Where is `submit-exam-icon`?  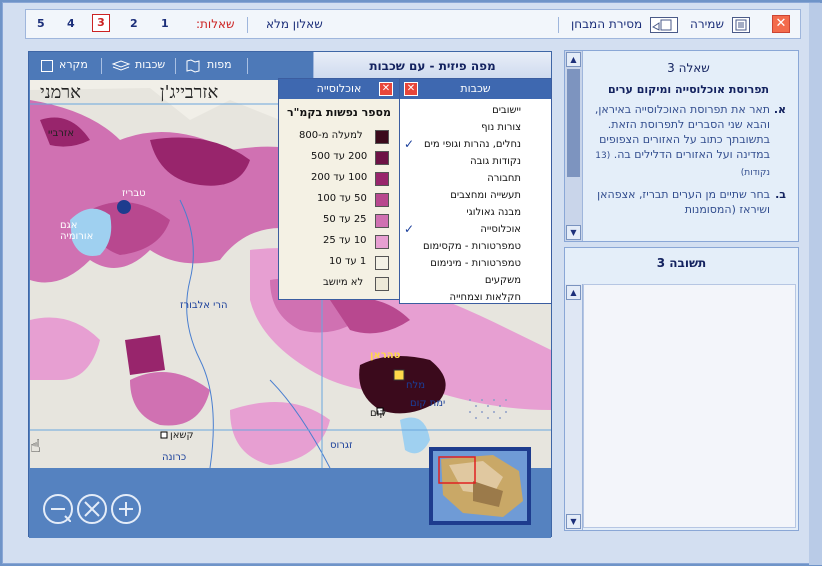
submit-exam-icon is located at coordinates (664, 25).